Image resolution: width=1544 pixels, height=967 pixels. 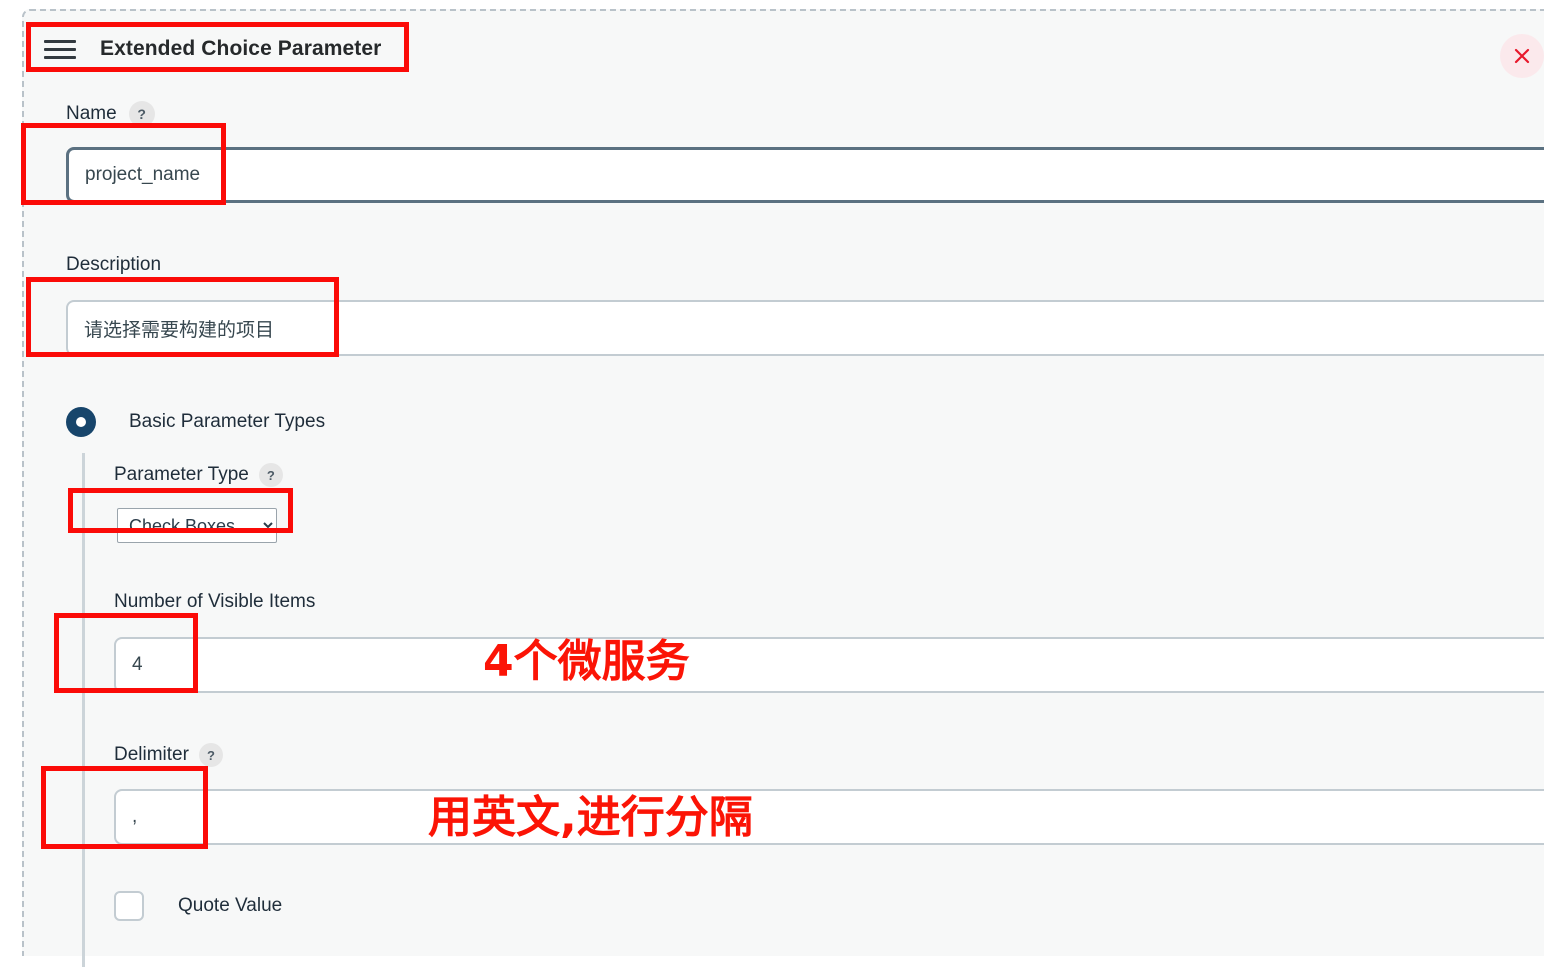 I want to click on basic-parameter-types-radio-row: Basic Parameter Types, so click(x=195, y=422).